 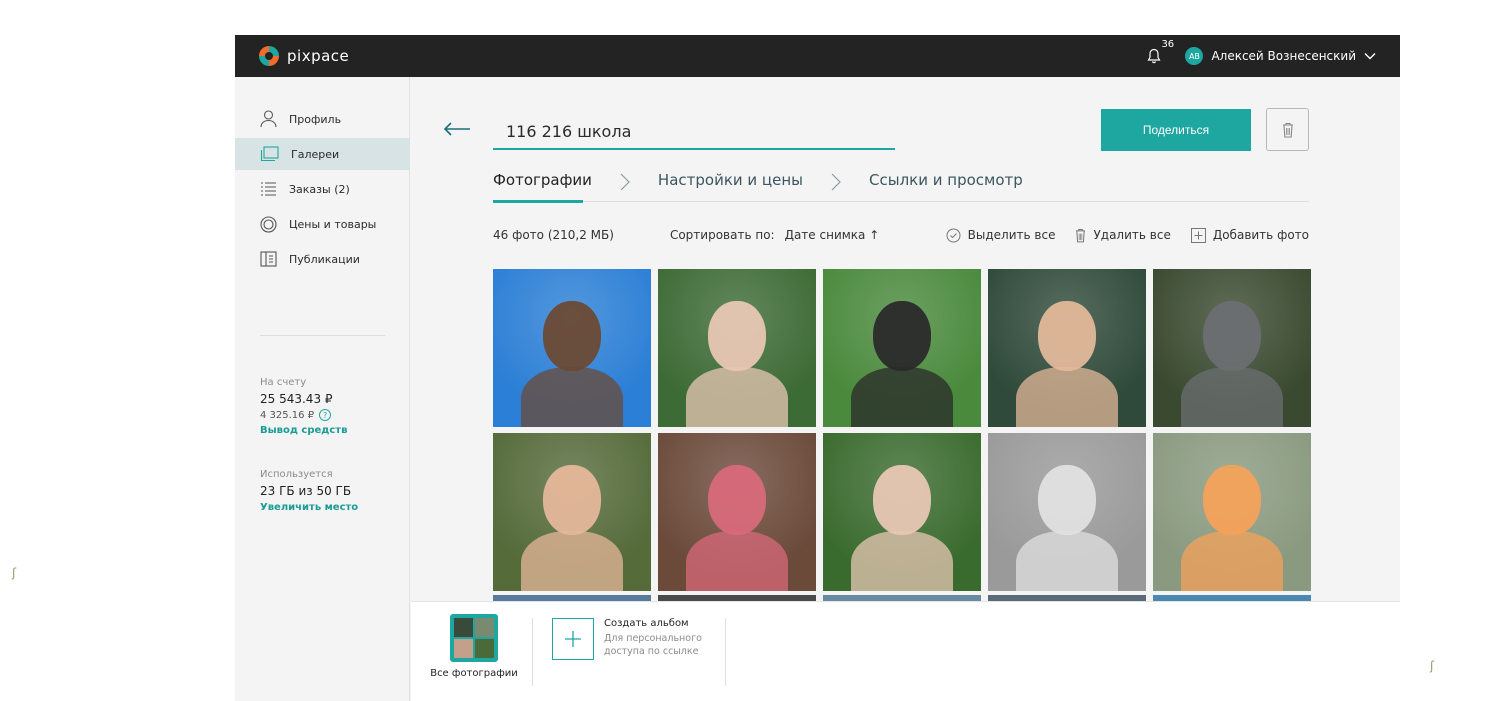 I want to click on user-icon, so click(x=268, y=119).